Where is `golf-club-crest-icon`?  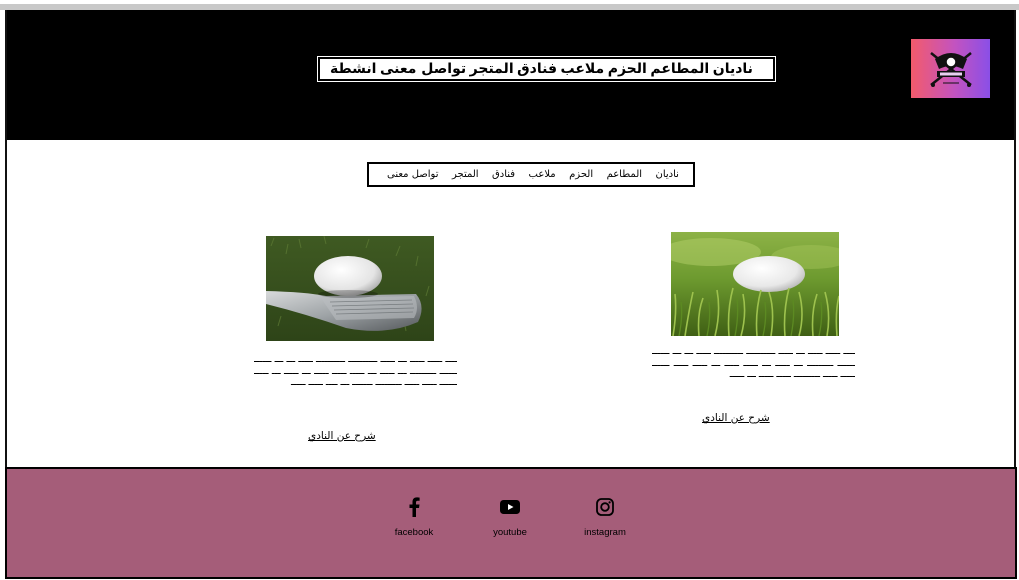
golf-club-crest-icon is located at coordinates (950, 69).